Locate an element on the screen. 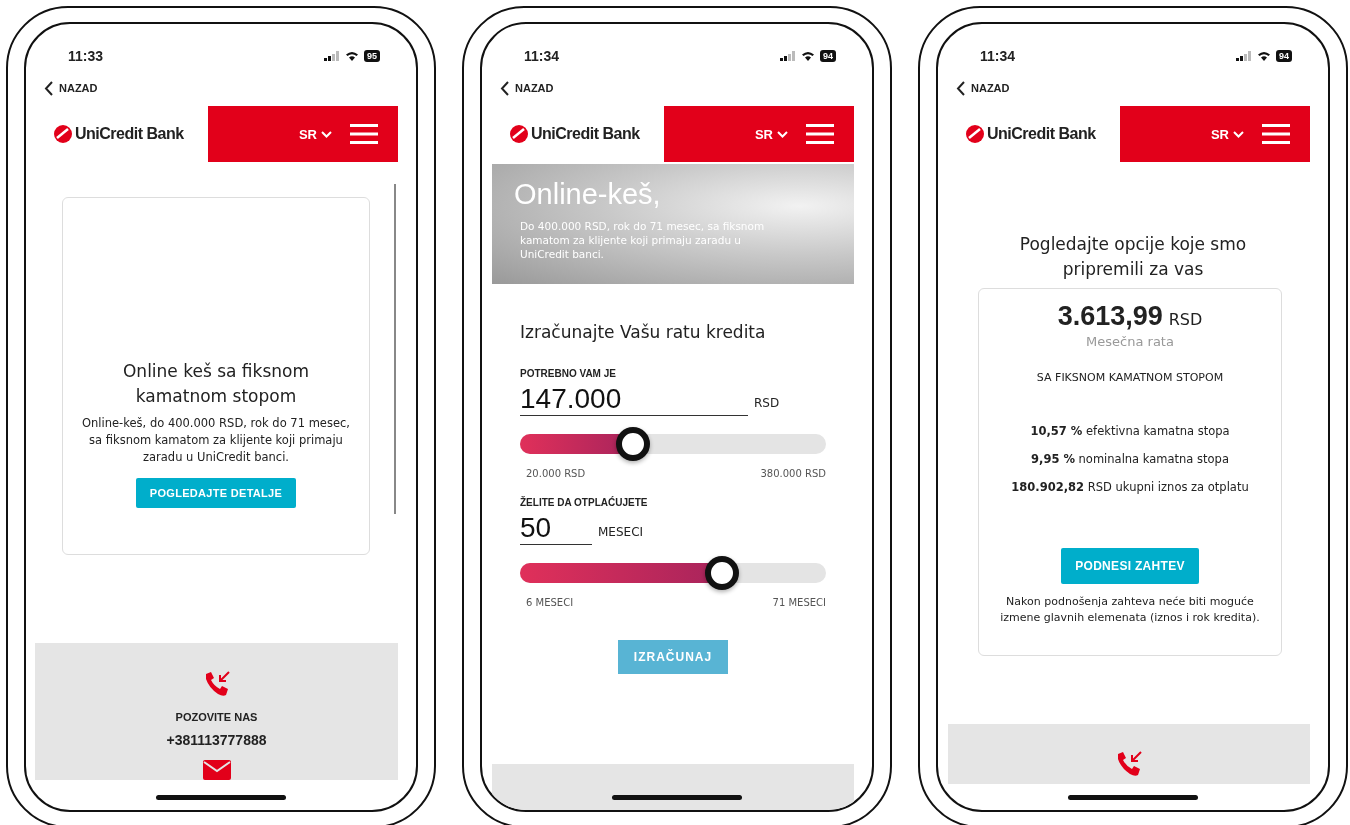  phone-number: +381113777888 is located at coordinates (216, 740).